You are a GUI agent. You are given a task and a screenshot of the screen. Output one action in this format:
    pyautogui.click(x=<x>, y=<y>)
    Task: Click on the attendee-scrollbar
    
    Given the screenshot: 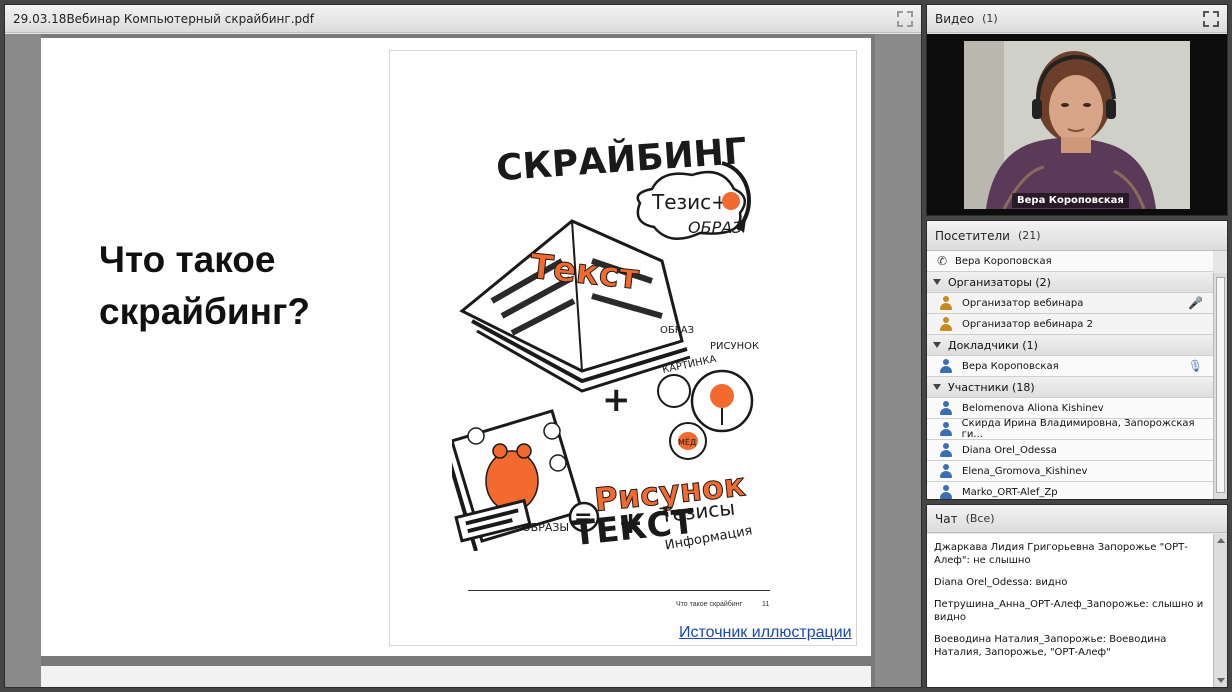 What is the action you would take?
    pyautogui.click(x=1220, y=386)
    